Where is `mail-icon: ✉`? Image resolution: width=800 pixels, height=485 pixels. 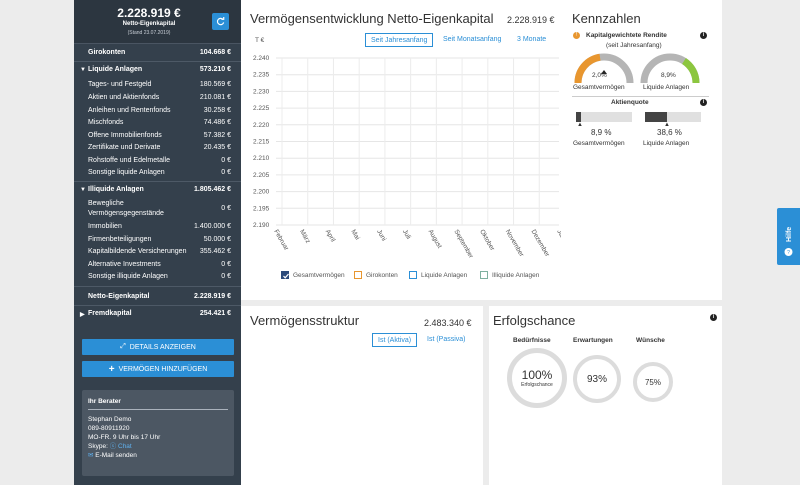
mail-icon: ✉ is located at coordinates (91, 455).